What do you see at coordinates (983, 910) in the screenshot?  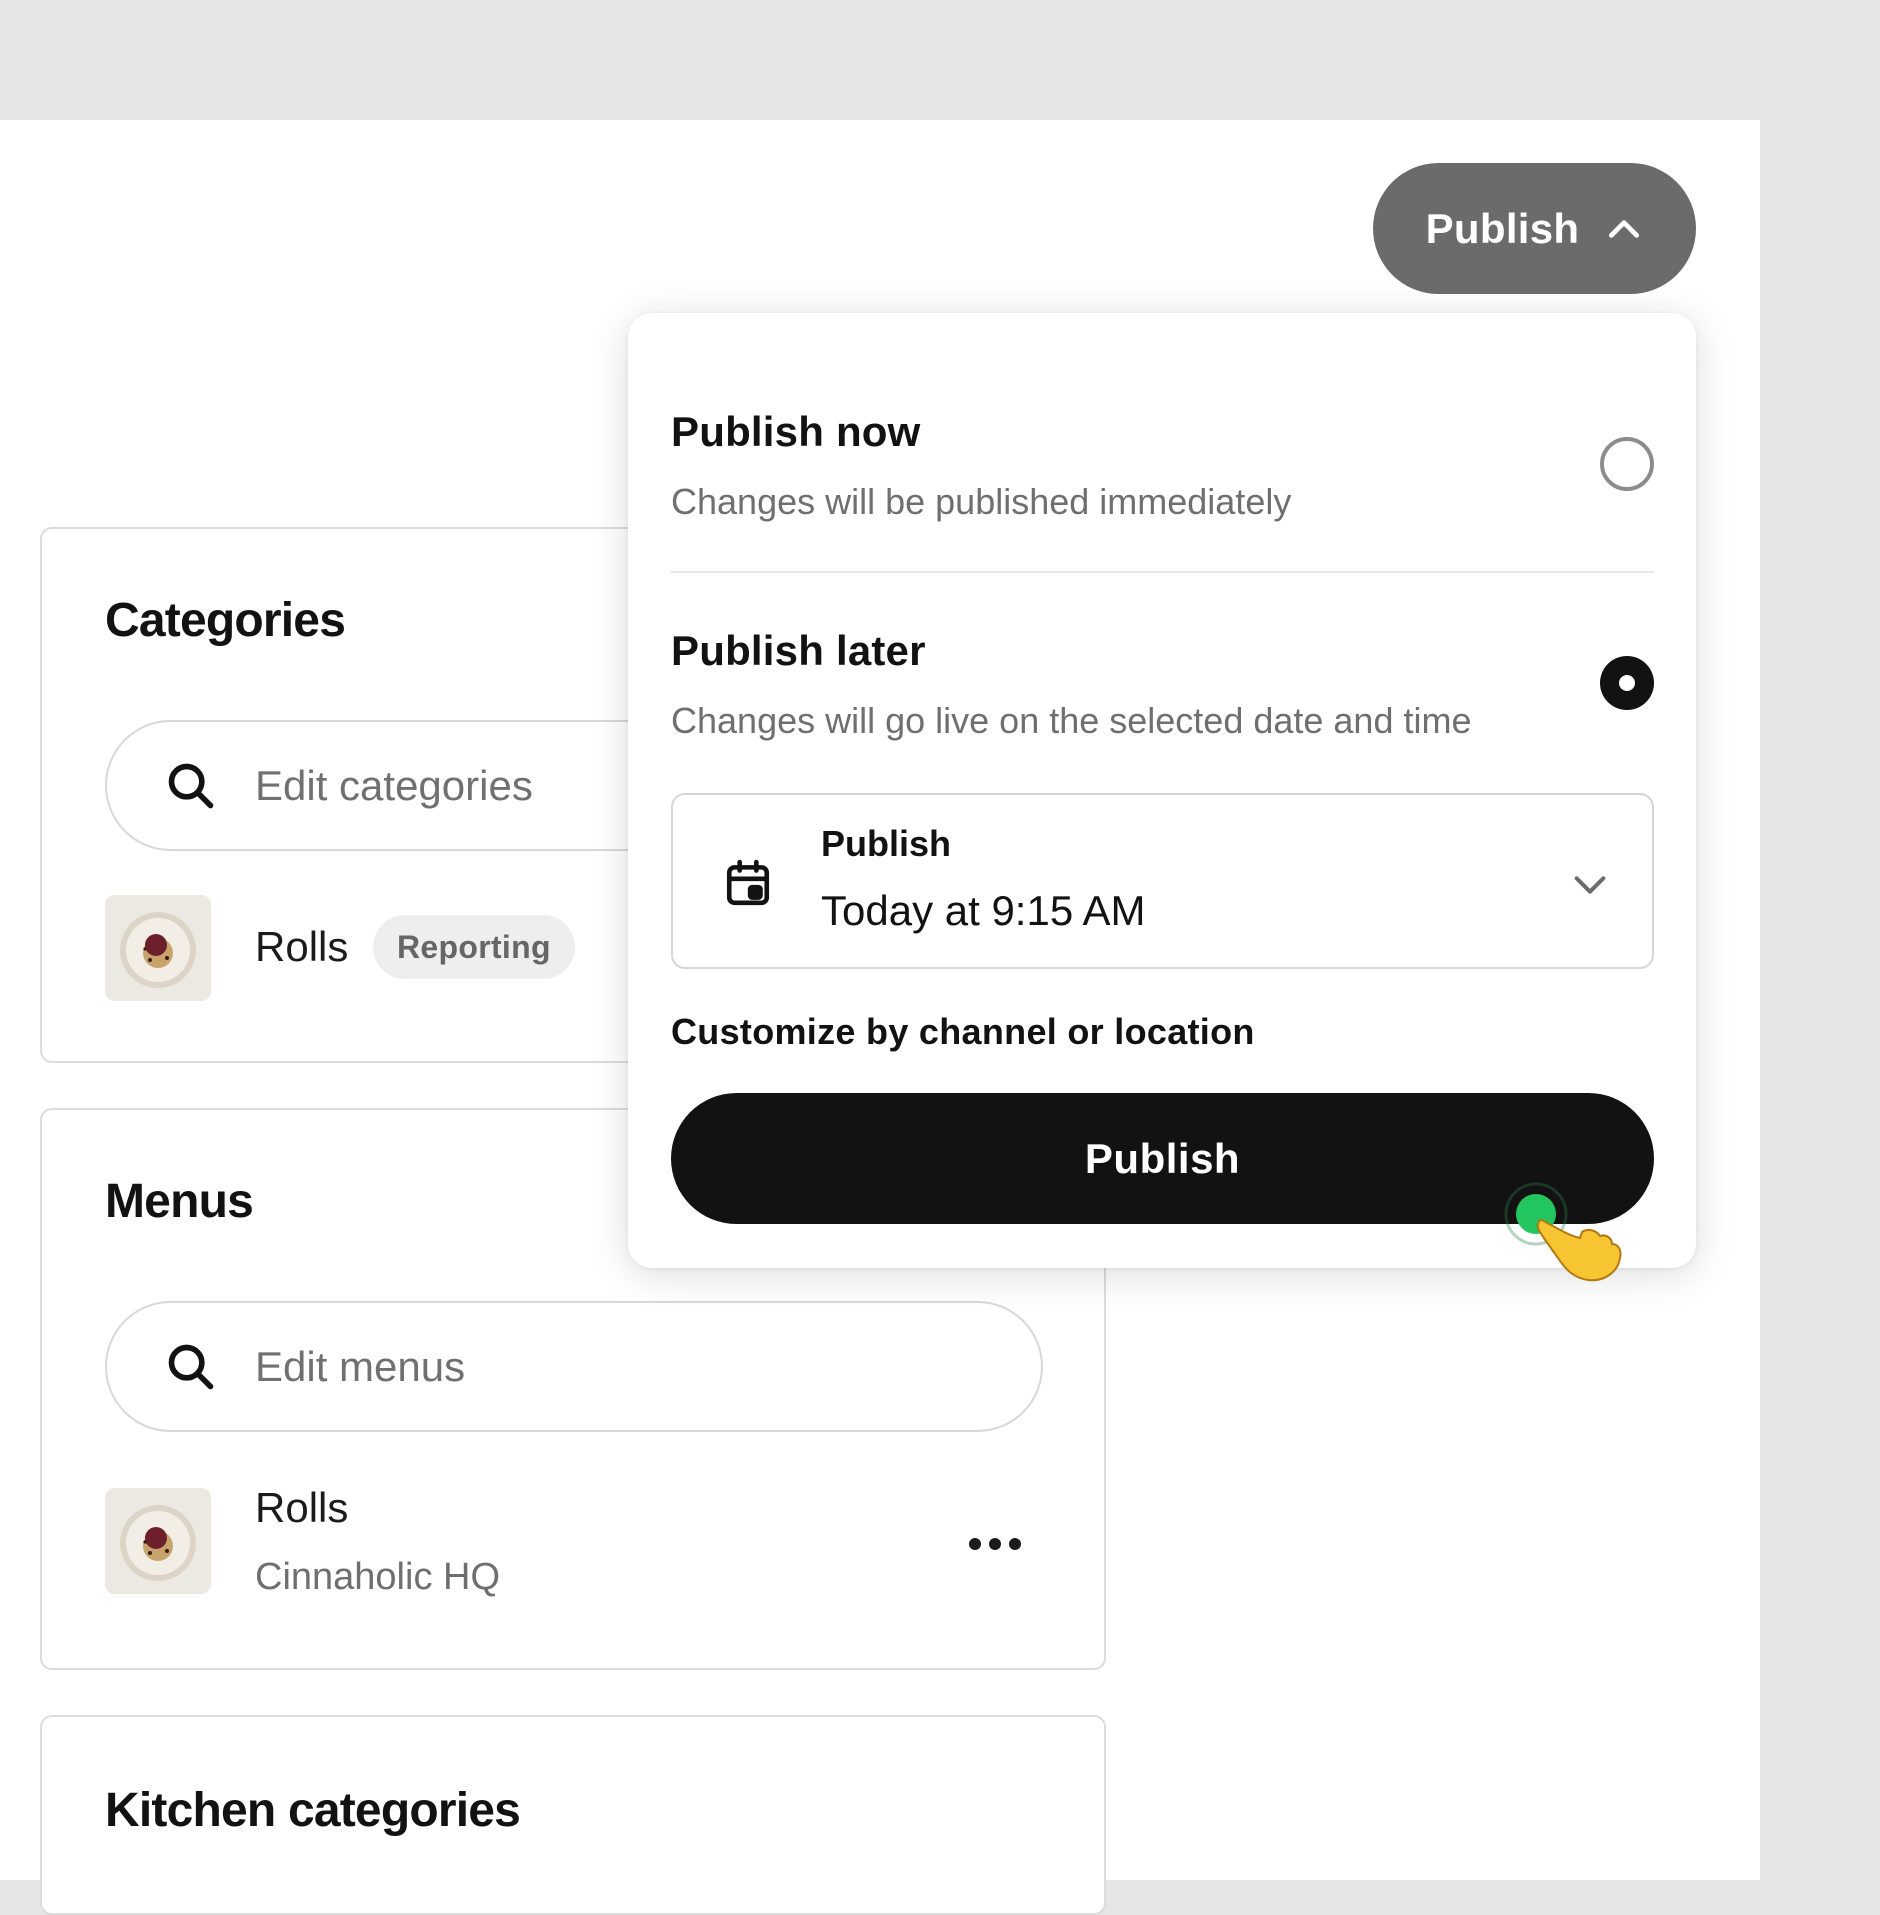 I see `schedule-value: Today at 9:15 AM` at bounding box center [983, 910].